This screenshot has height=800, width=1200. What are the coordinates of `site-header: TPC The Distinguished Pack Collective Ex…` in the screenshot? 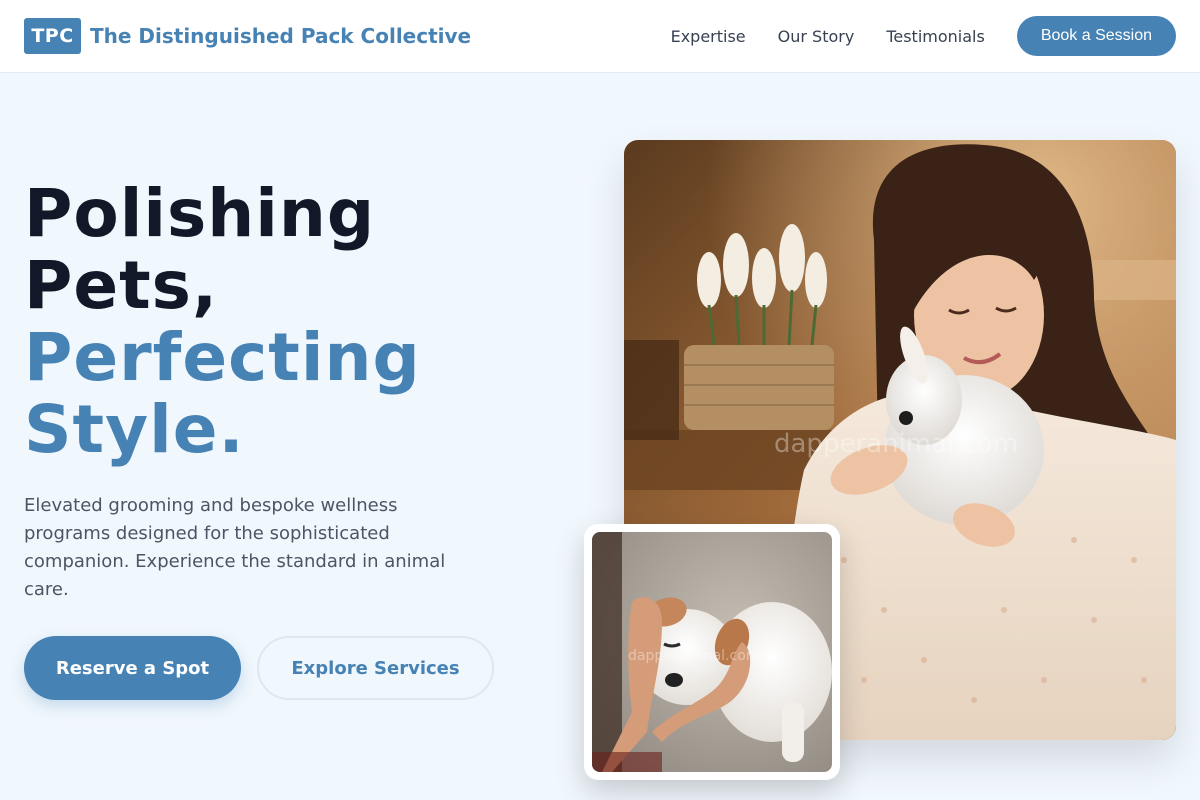 It's located at (600, 36).